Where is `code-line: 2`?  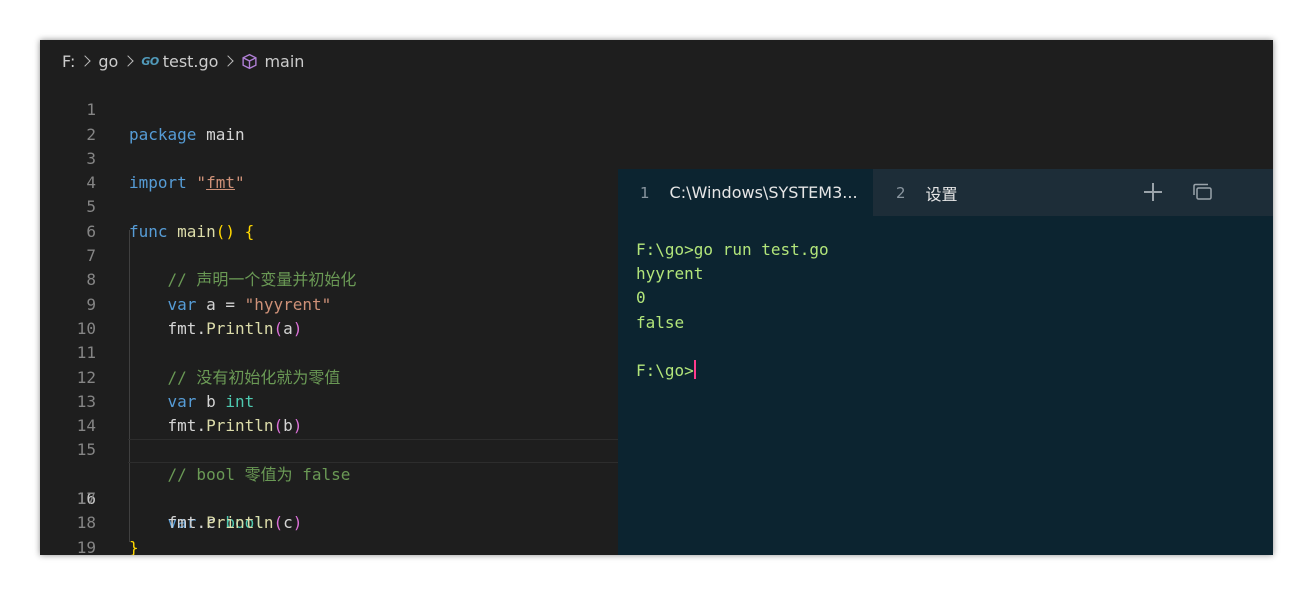 code-line: 2 is located at coordinates (656, 121).